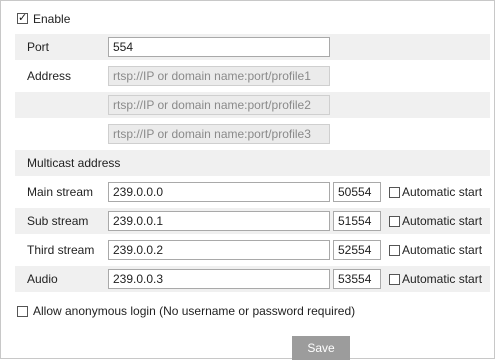 Image resolution: width=495 pixels, height=360 pixels. What do you see at coordinates (442, 192) in the screenshot?
I see `main-stream-auto-label: Automatic start` at bounding box center [442, 192].